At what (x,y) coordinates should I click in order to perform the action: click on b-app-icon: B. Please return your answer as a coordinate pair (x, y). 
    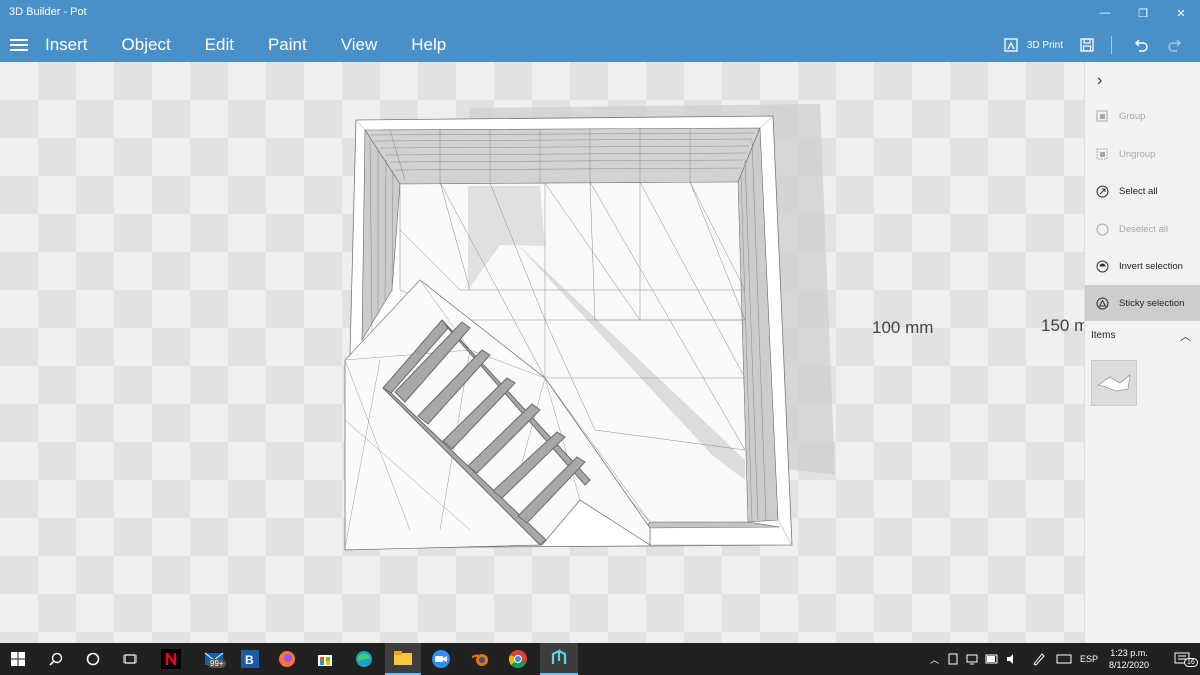
    Looking at the image, I should click on (250, 659).